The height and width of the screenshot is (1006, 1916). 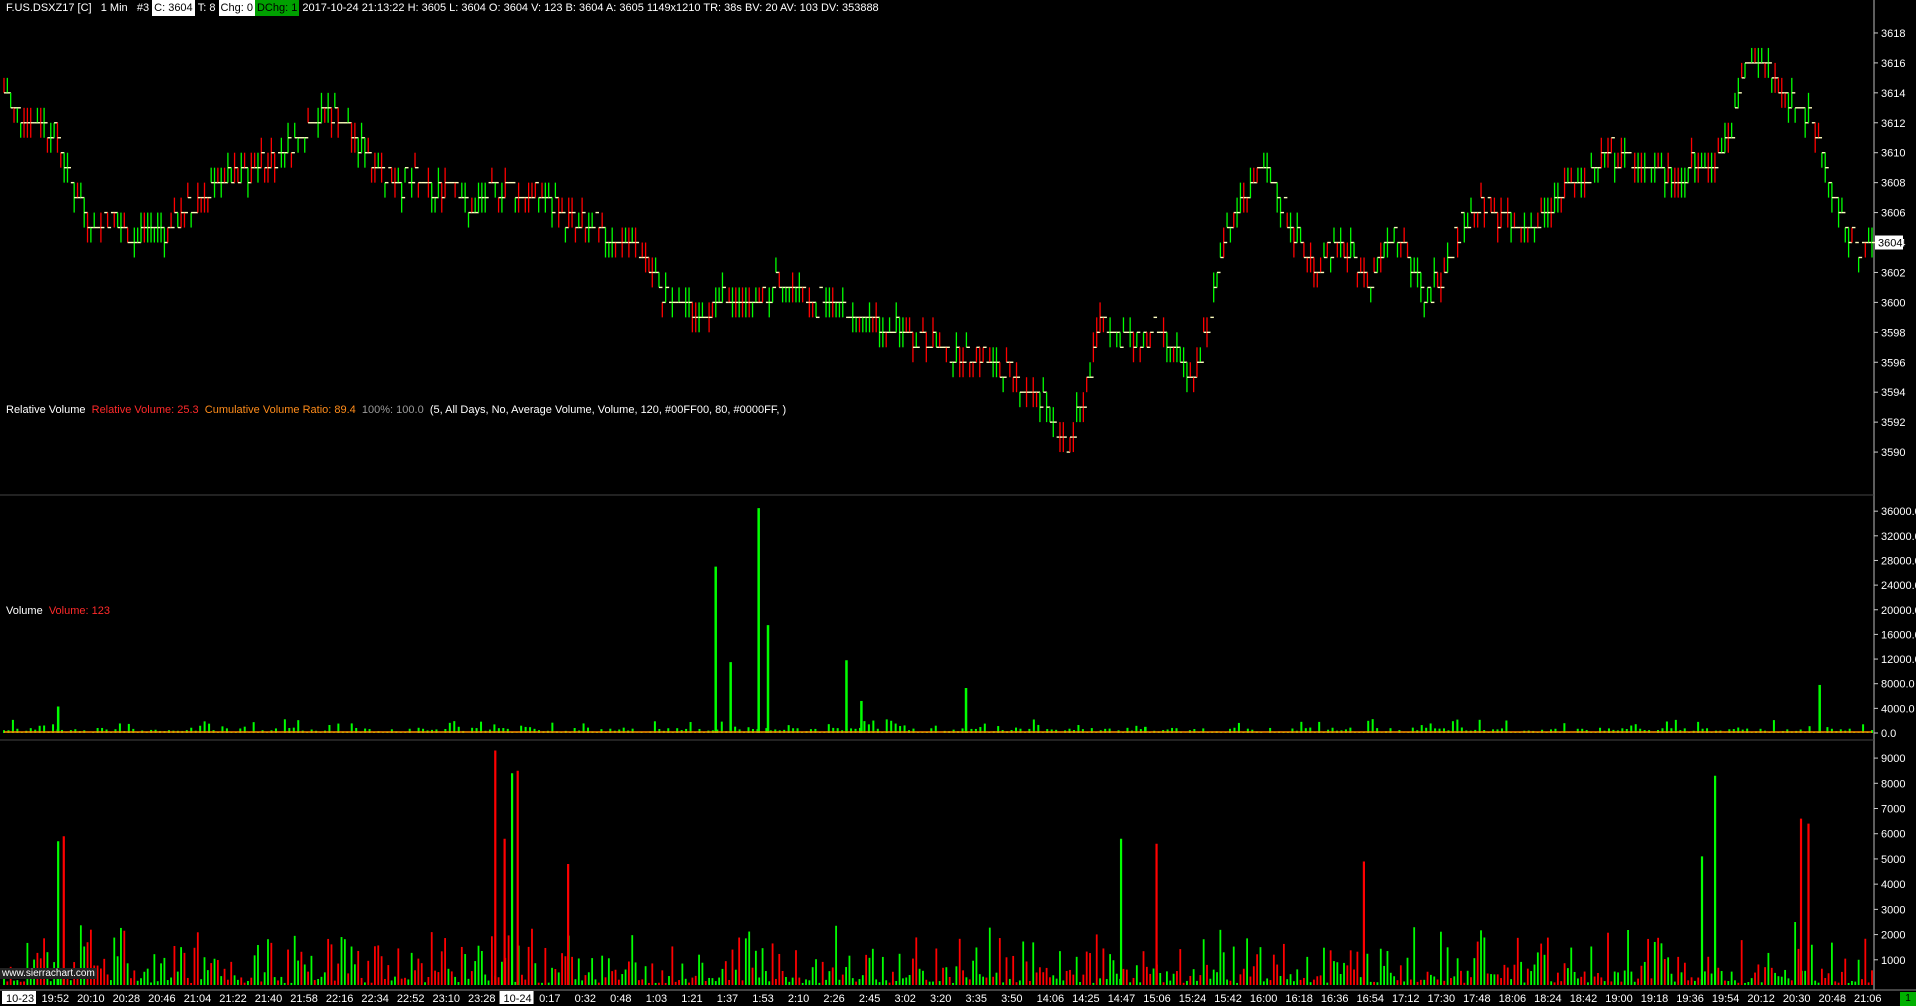 What do you see at coordinates (1335, 999) in the screenshot?
I see `time-axis-label: 16:36` at bounding box center [1335, 999].